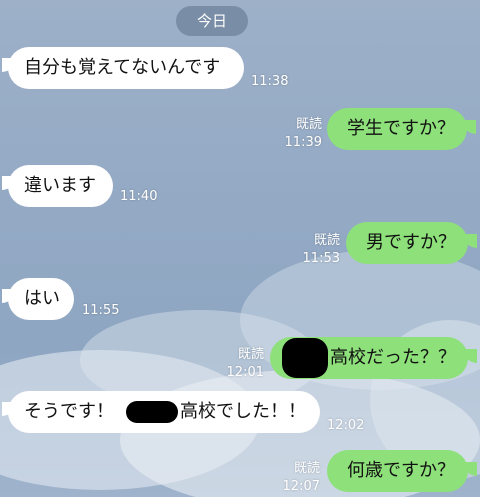 The image size is (480, 497). What do you see at coordinates (397, 129) in the screenshot?
I see `message-bubble: 学生ですか？` at bounding box center [397, 129].